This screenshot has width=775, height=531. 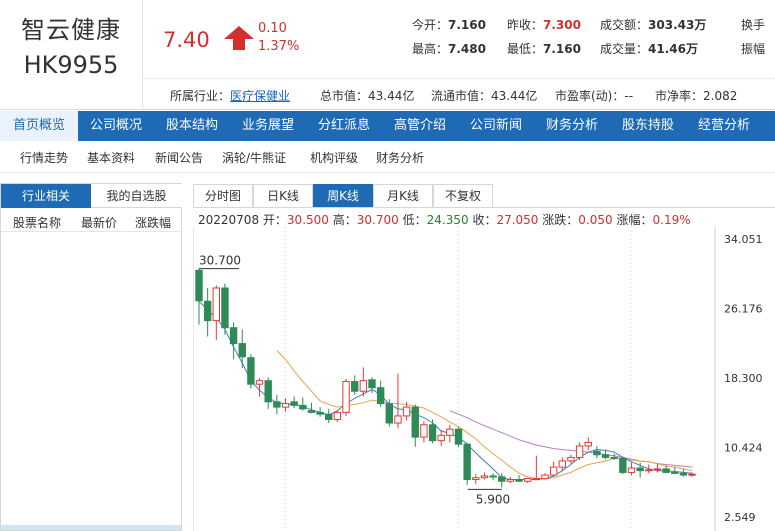 I want to click on nav-dividends: 分红派息, so click(x=344, y=126).